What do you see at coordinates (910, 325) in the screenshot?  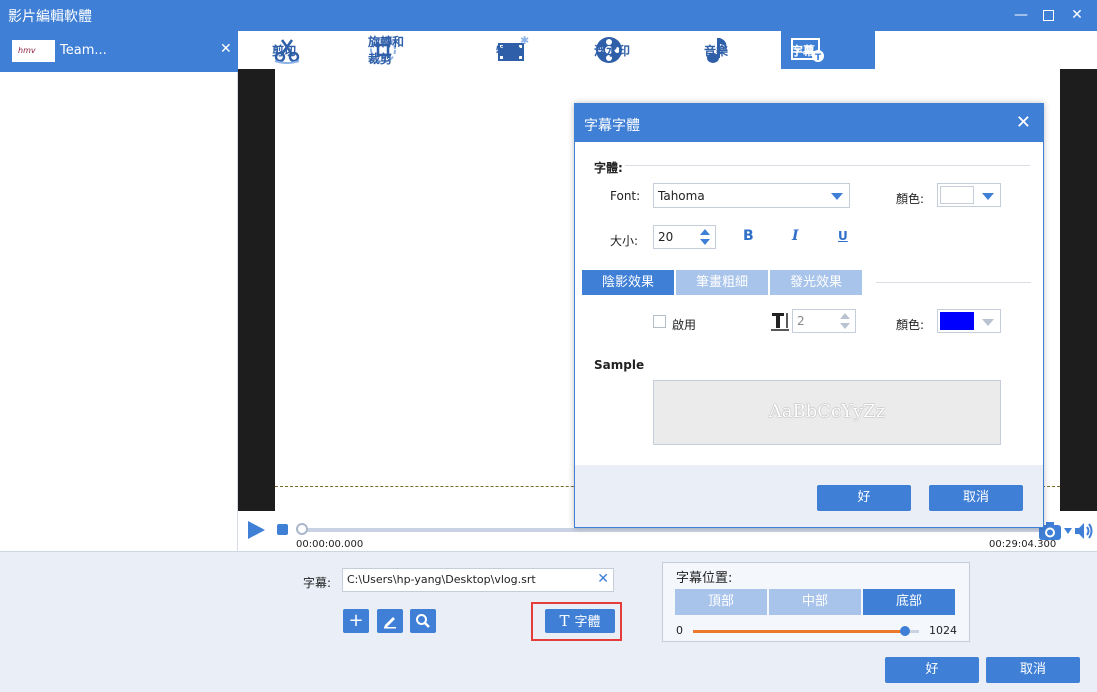 I see `effect-color-label: 顏色:` at bounding box center [910, 325].